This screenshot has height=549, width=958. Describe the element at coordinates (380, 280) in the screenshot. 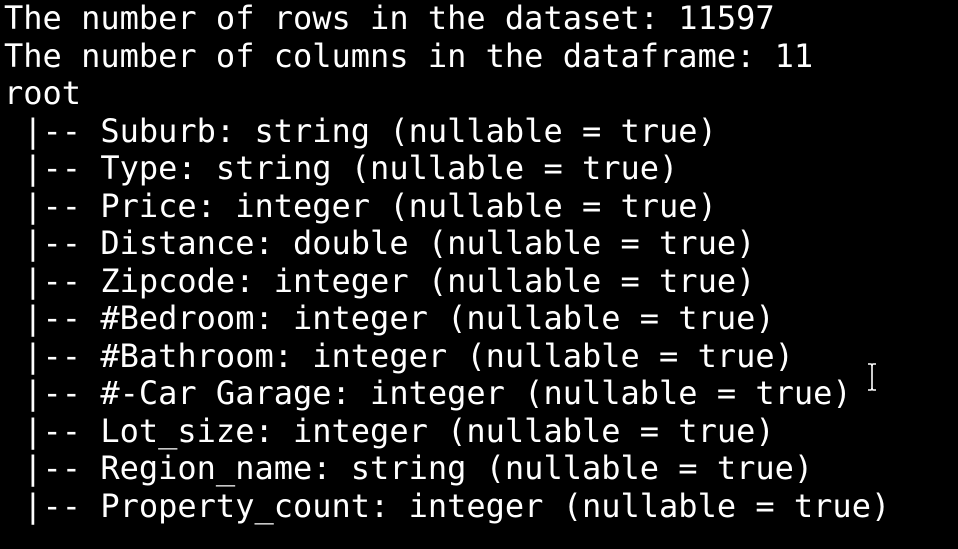

I see `schema-field: |-- Zipcode: integer (nullable = true)` at that location.